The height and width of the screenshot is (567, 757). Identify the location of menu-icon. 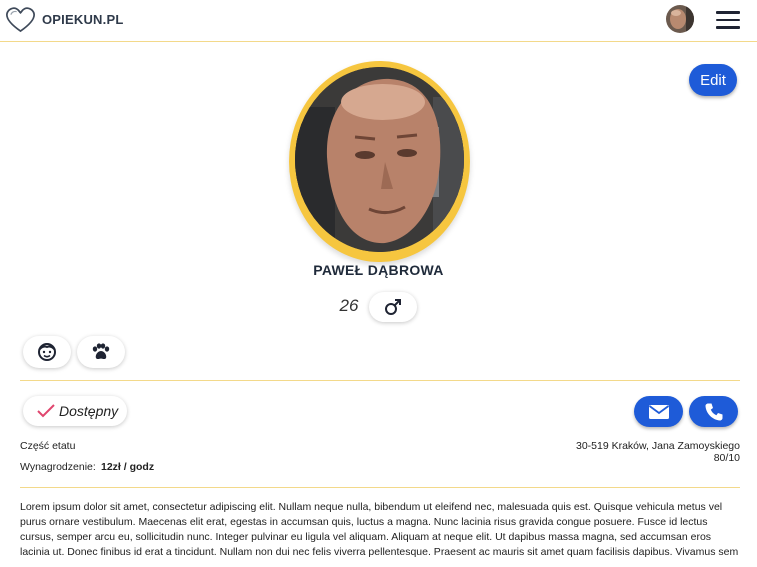
(728, 20).